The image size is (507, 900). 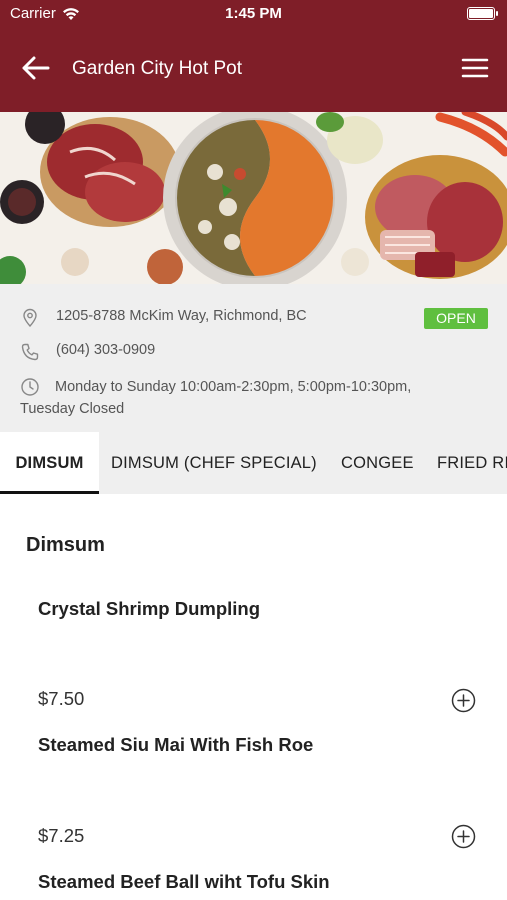 I want to click on navigation-bar: Garden City Hot Pot, so click(x=253, y=68).